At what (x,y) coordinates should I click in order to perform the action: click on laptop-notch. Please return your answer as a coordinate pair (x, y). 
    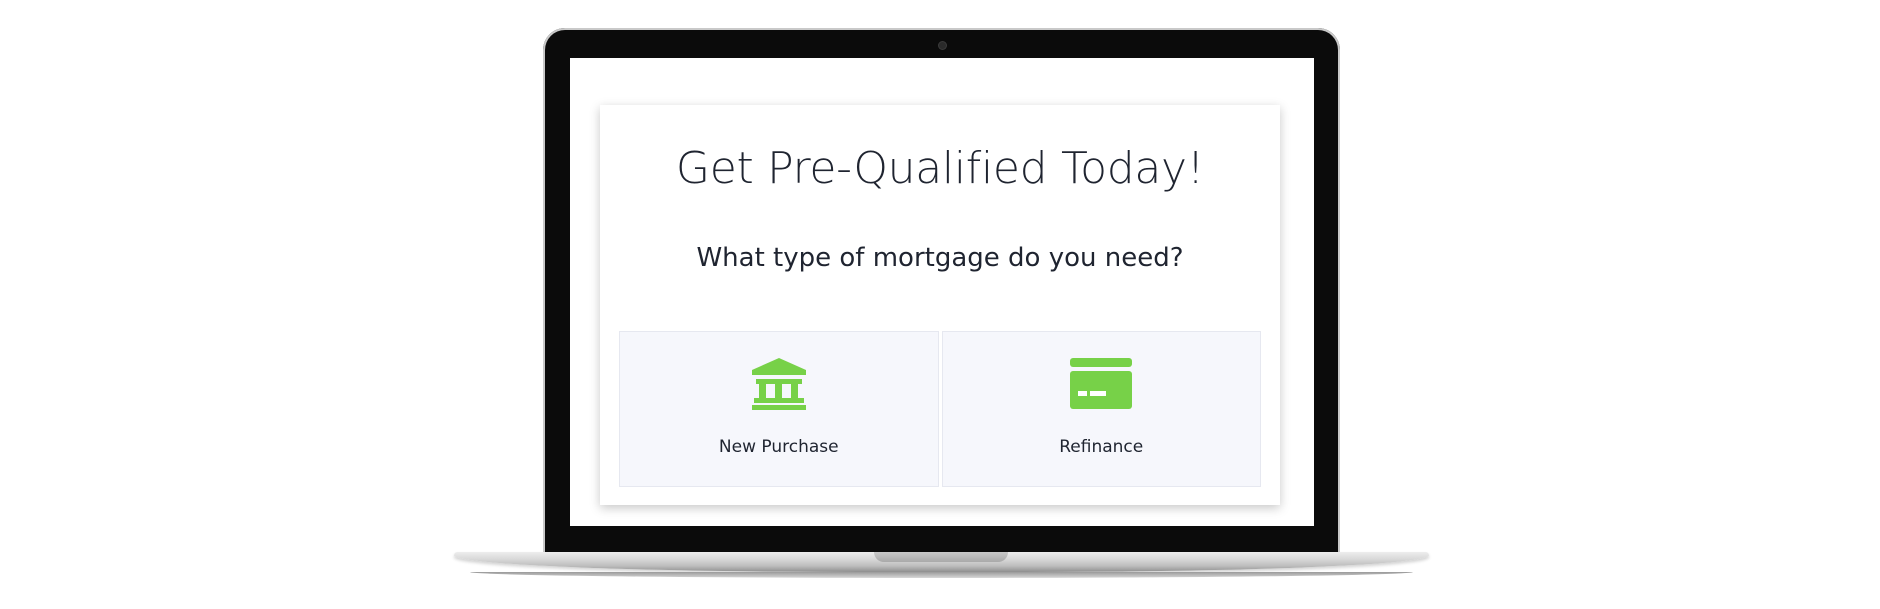
    Looking at the image, I should click on (941, 557).